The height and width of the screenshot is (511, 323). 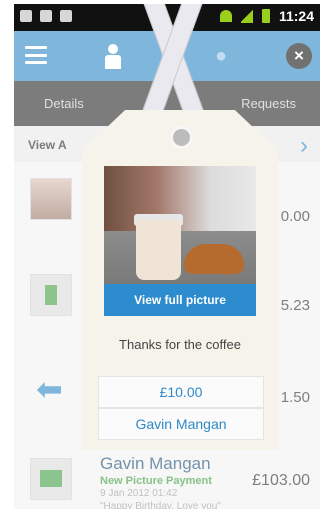 I want to click on signal-icon, so click(x=246, y=16).